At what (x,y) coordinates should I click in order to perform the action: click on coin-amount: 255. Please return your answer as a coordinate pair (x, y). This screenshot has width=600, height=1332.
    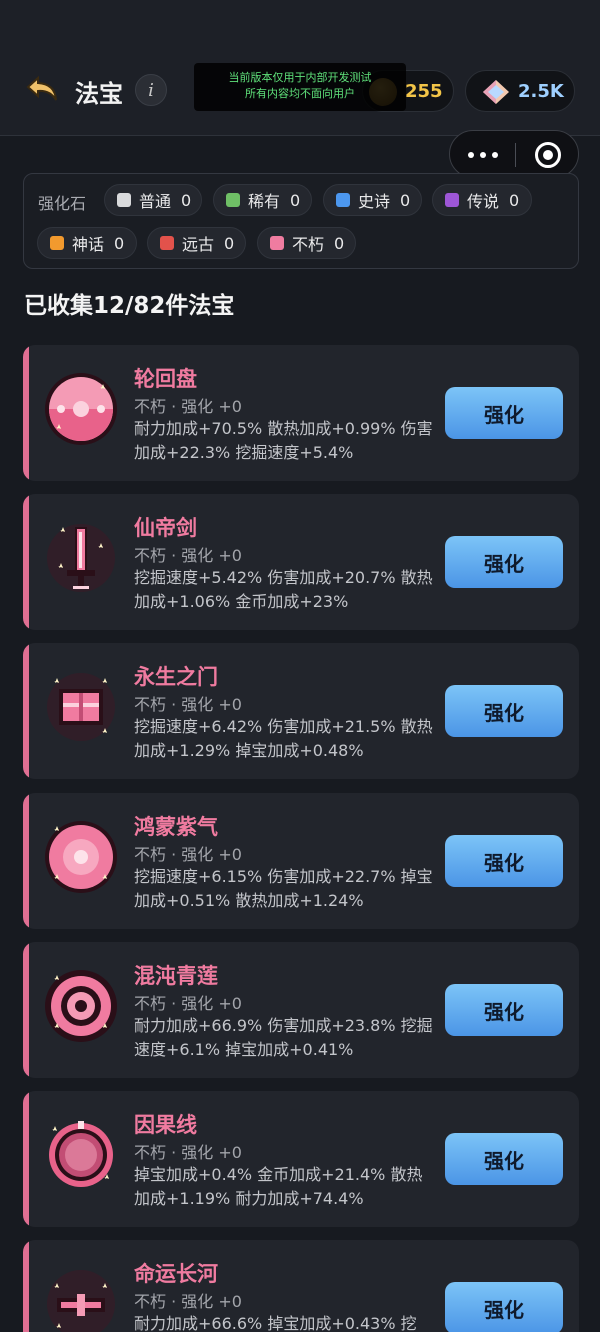
    Looking at the image, I should click on (424, 91).